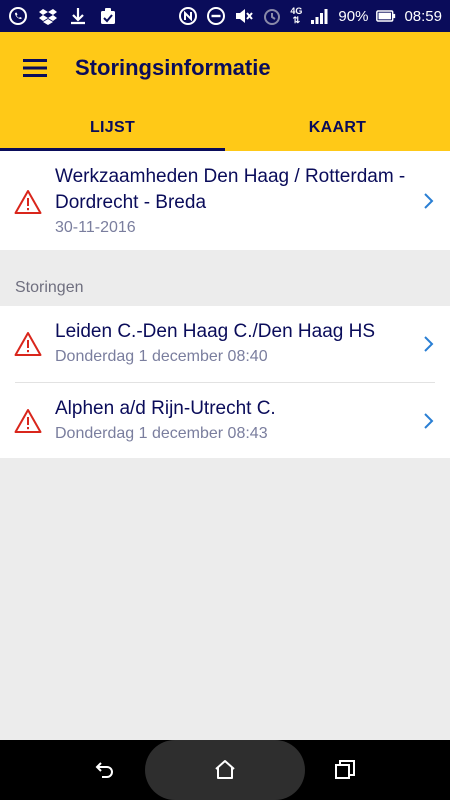 The image size is (450, 800). Describe the element at coordinates (108, 16) in the screenshot. I see `clipboard-icon` at that location.